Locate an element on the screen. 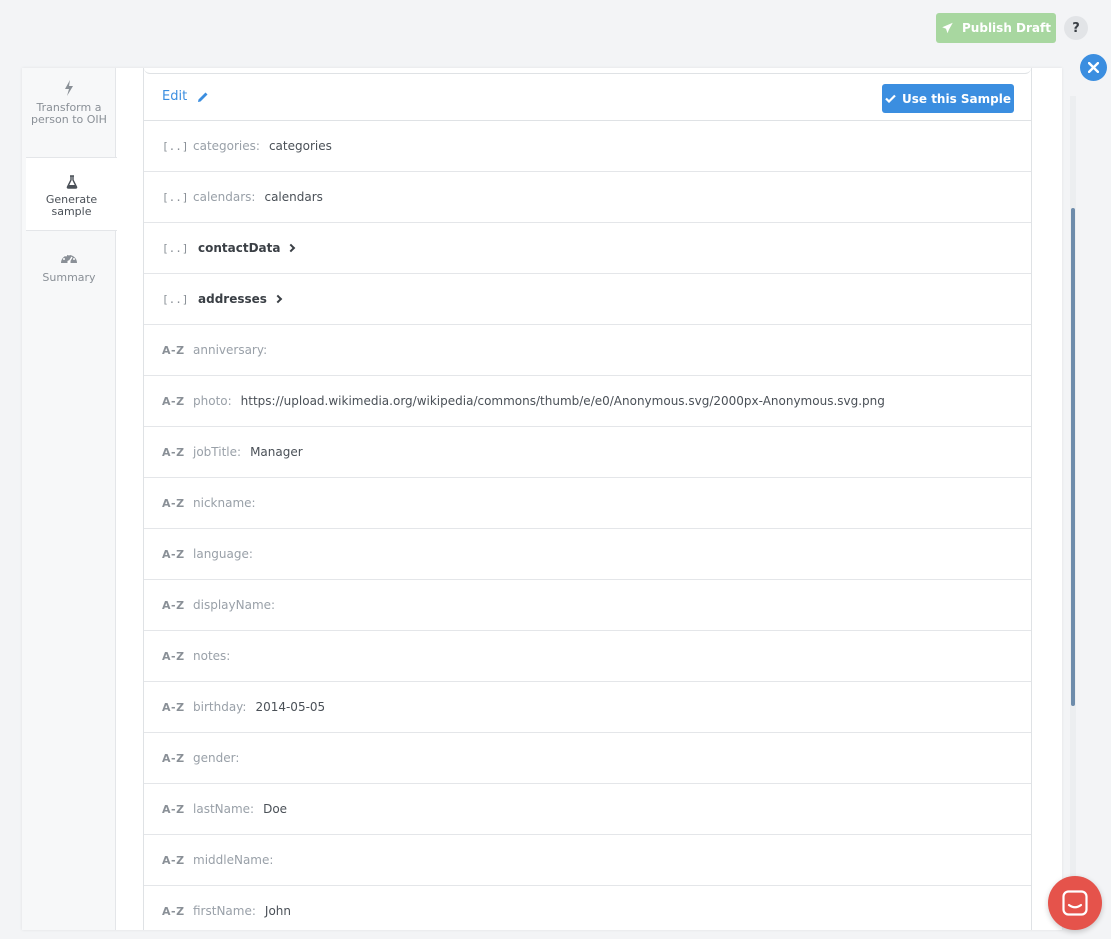  field-value: categories is located at coordinates (300, 146).